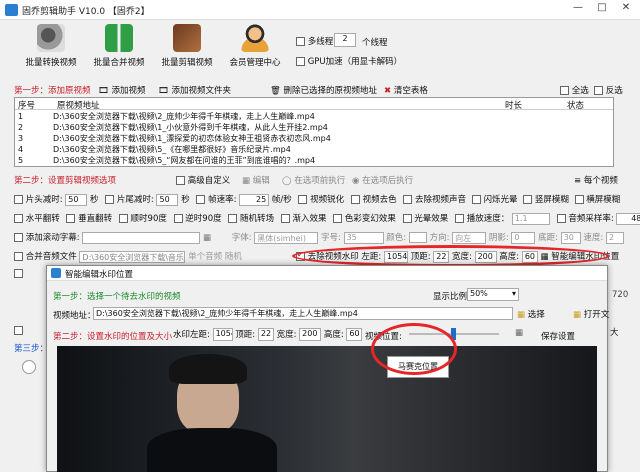 This screenshot has width=640, height=472. Describe the element at coordinates (285, 218) in the screenshot. I see `fade-in-checkbox` at that location.